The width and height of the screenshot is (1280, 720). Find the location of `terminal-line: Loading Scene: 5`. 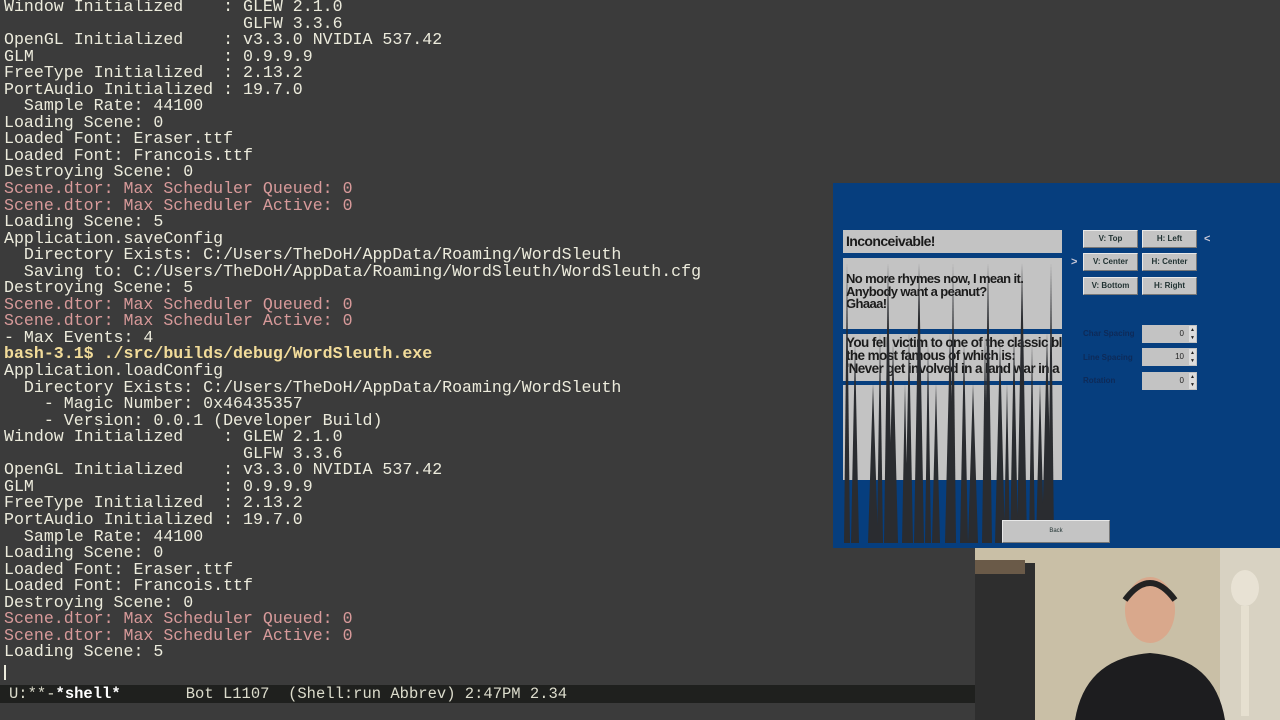

terminal-line: Loading Scene: 5 is located at coordinates (84, 652).